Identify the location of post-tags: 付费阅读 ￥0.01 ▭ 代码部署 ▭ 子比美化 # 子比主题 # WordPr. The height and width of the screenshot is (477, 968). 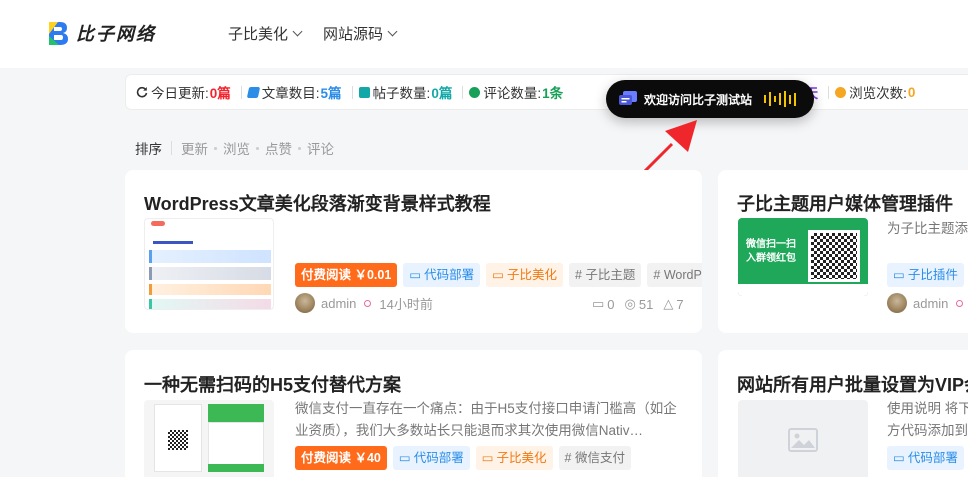
(498, 275).